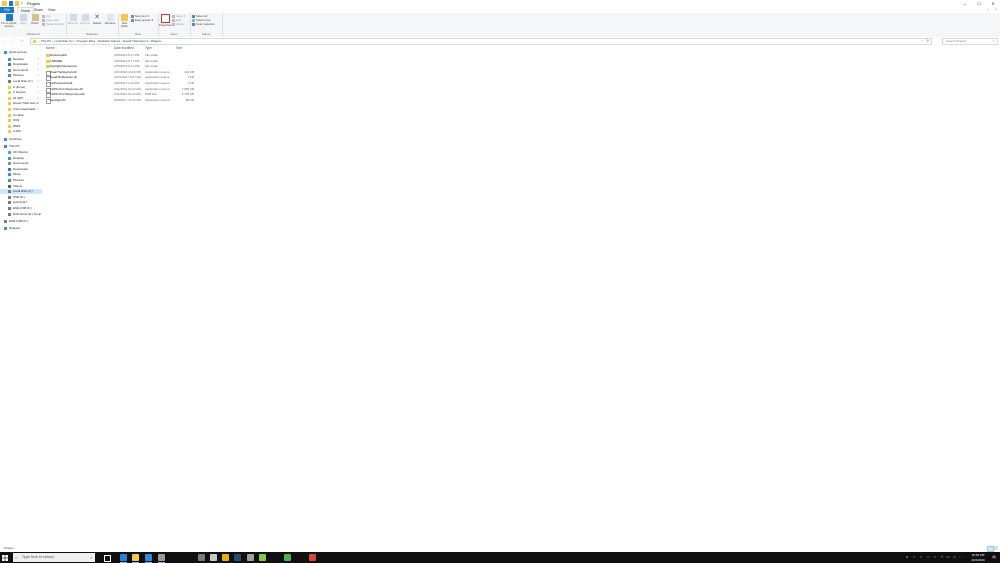  What do you see at coordinates (993, 3) in the screenshot?
I see `close-button: ✕` at bounding box center [993, 3].